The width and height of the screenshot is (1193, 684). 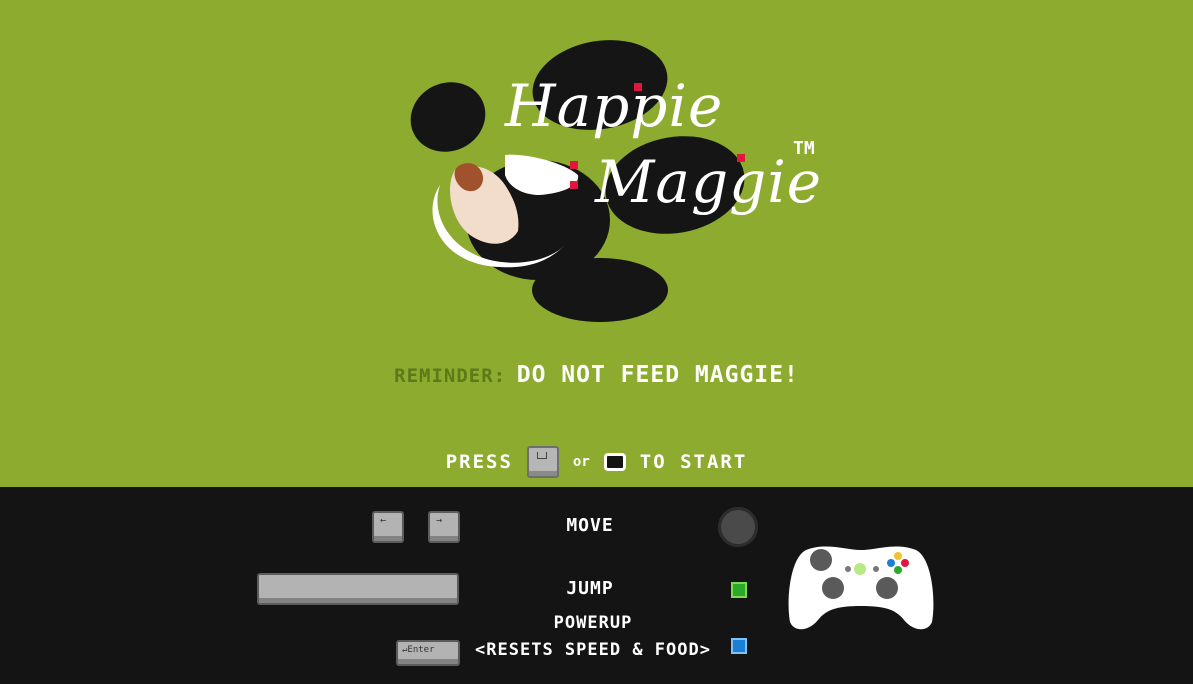 I want to click on reminder-label: REMINDER:, so click(x=450, y=376).